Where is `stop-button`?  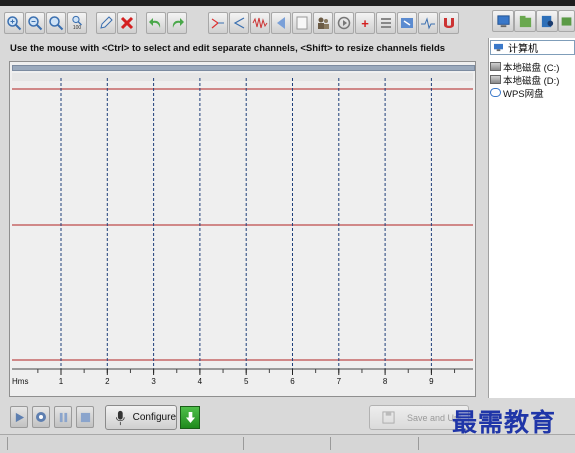
stop-button is located at coordinates (85, 417).